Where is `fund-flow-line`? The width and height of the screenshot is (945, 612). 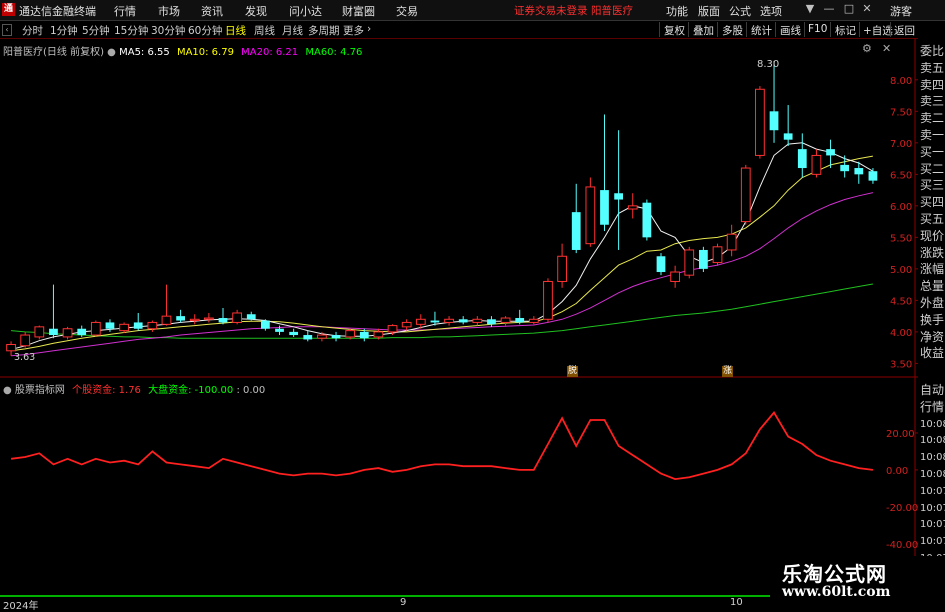 fund-flow-line is located at coordinates (442, 446).